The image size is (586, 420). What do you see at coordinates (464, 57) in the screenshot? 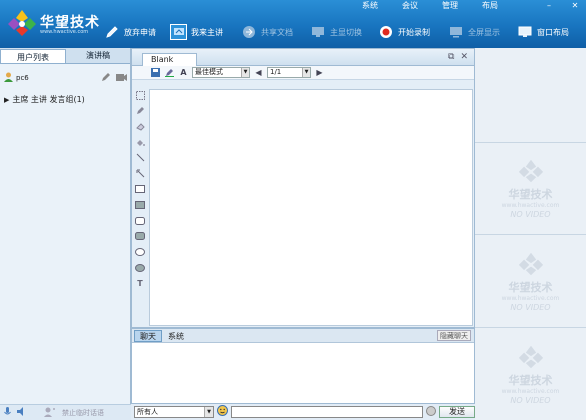
I see `close-whiteboard-icon: ✕` at bounding box center [464, 57].